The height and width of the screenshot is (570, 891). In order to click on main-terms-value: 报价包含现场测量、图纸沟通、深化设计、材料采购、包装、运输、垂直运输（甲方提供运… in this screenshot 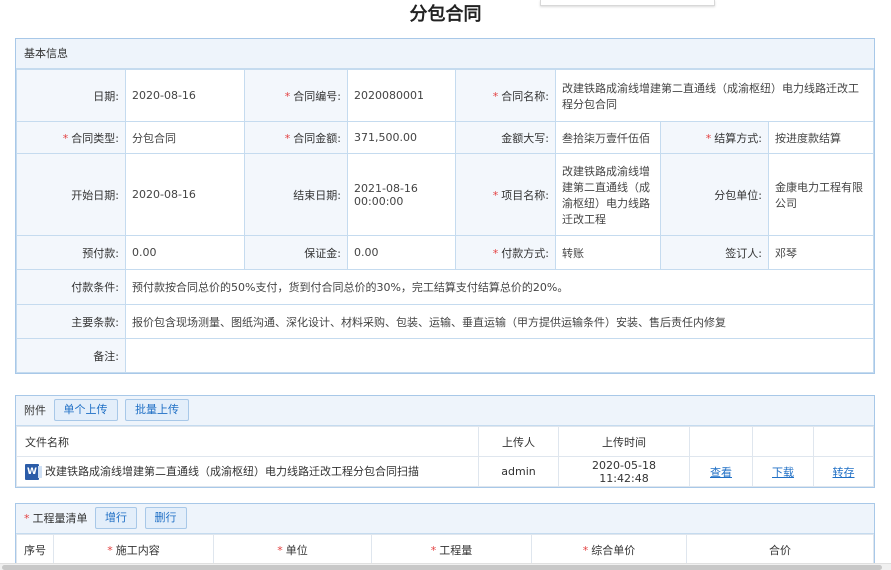, I will do `click(499, 321)`.